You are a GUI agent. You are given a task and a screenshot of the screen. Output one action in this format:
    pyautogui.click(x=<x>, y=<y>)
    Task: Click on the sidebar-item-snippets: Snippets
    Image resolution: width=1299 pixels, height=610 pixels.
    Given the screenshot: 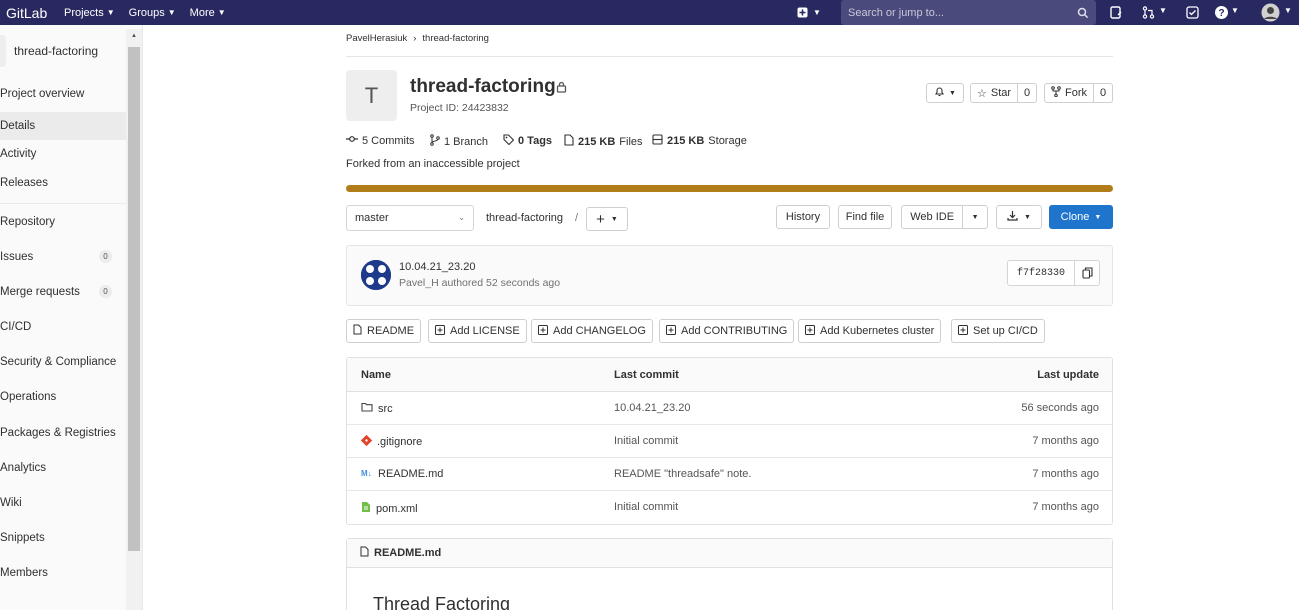 What is the action you would take?
    pyautogui.click(x=63, y=538)
    